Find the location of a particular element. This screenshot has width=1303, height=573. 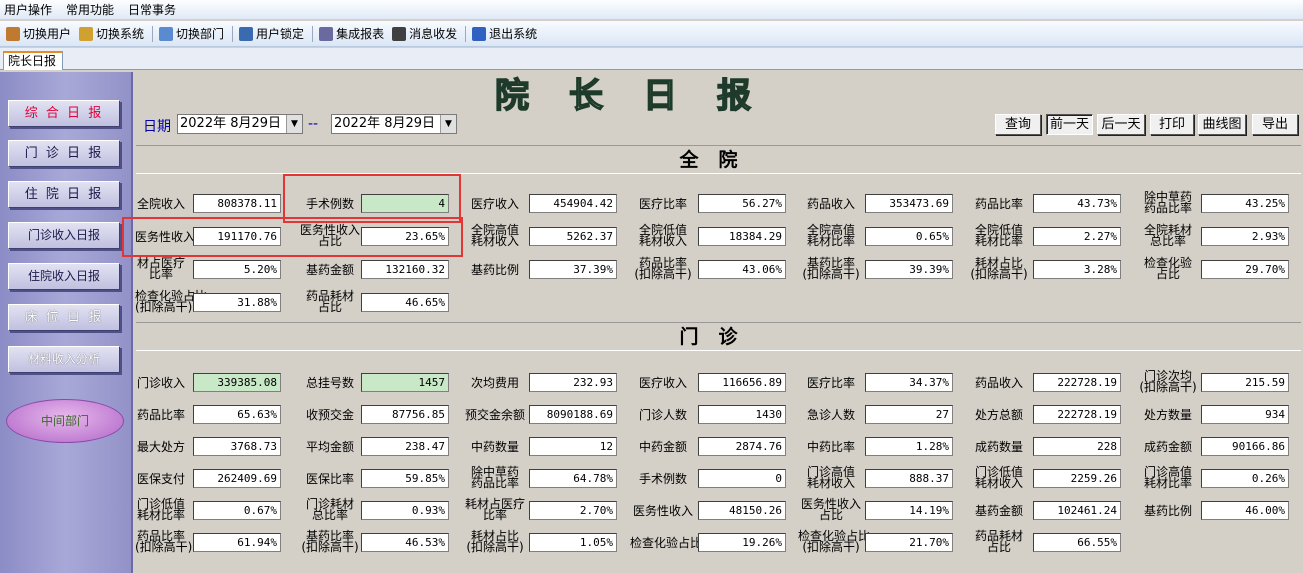

hospital_fields-value: 29.70% is located at coordinates (1245, 269).